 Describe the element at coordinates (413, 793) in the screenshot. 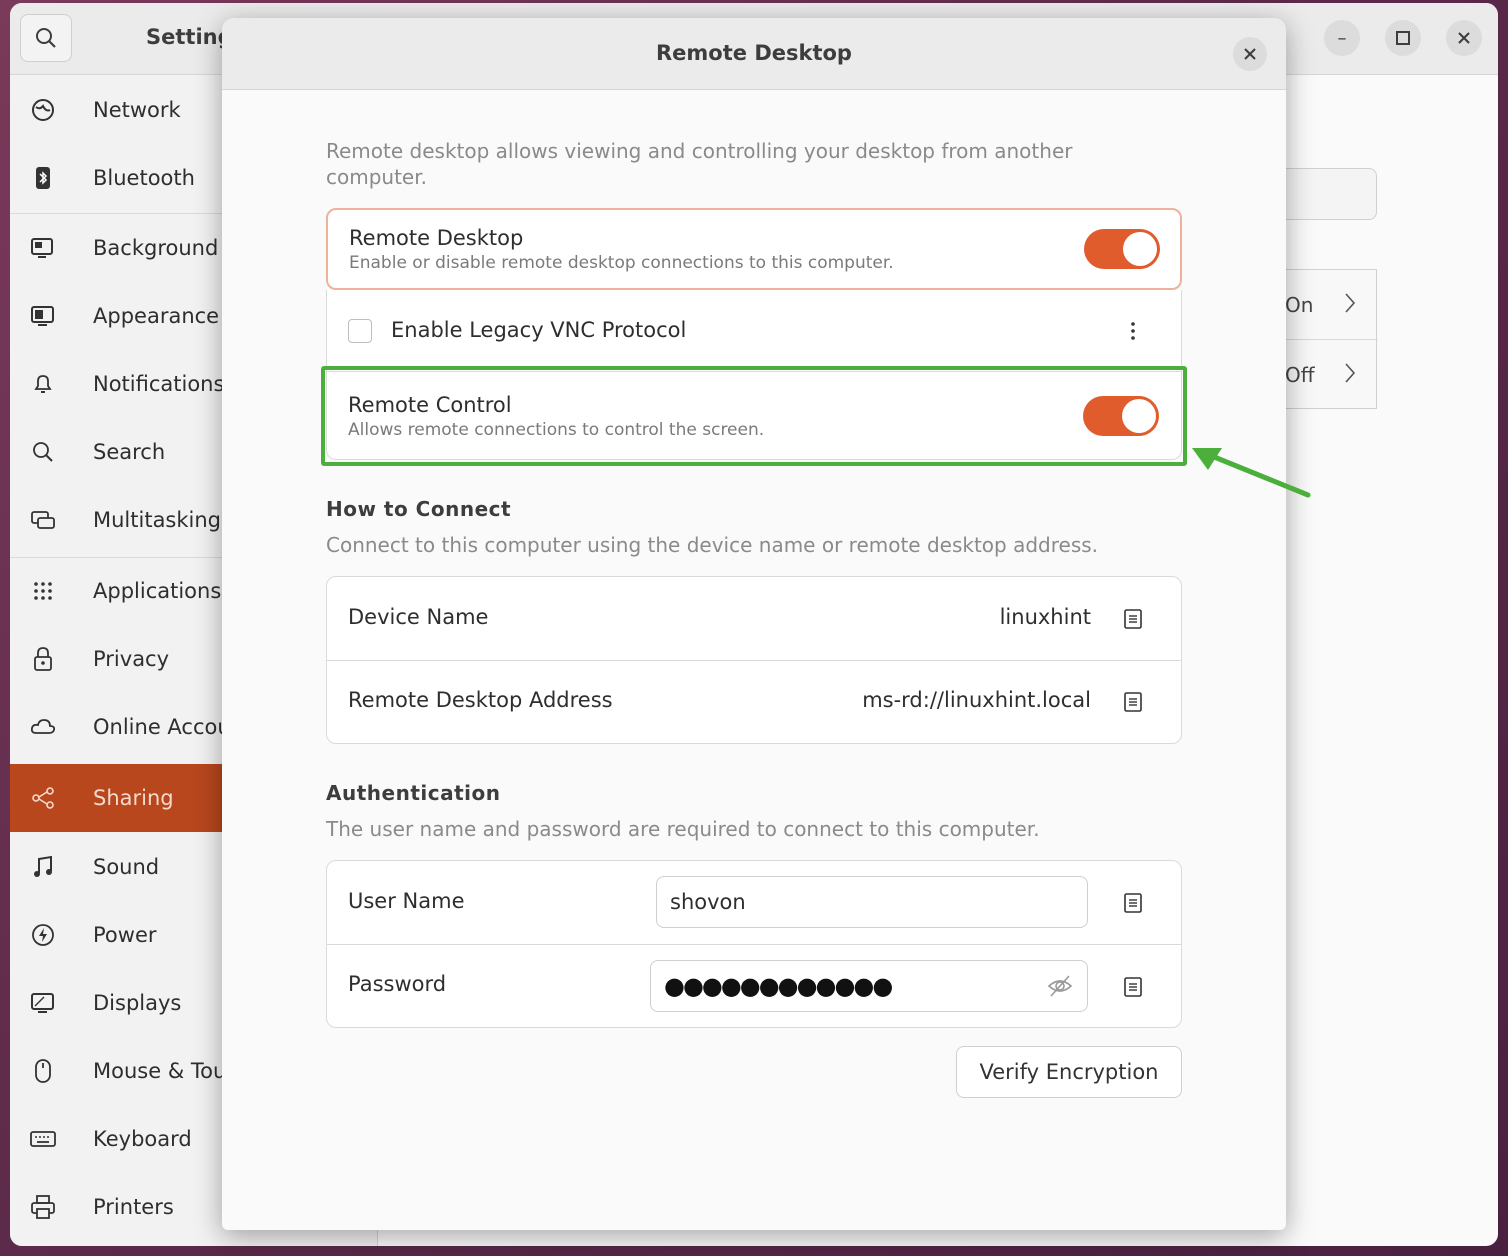

I see `authentication-heading: Authentication` at that location.